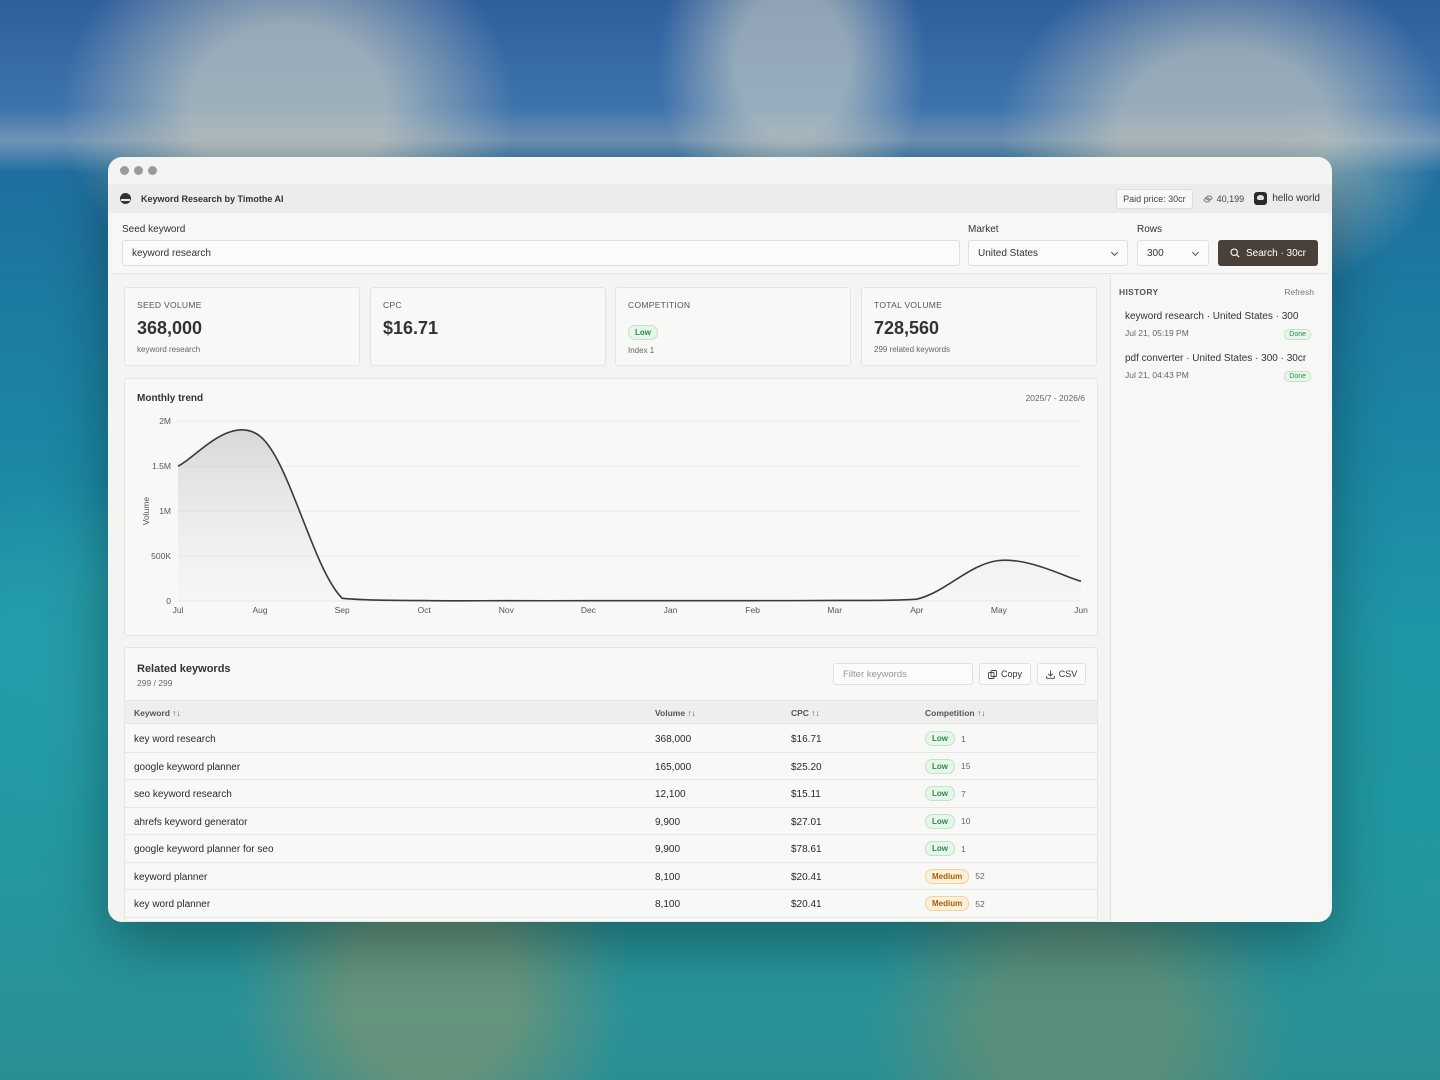  What do you see at coordinates (1173, 253) in the screenshot?
I see `rows-select: 300` at bounding box center [1173, 253].